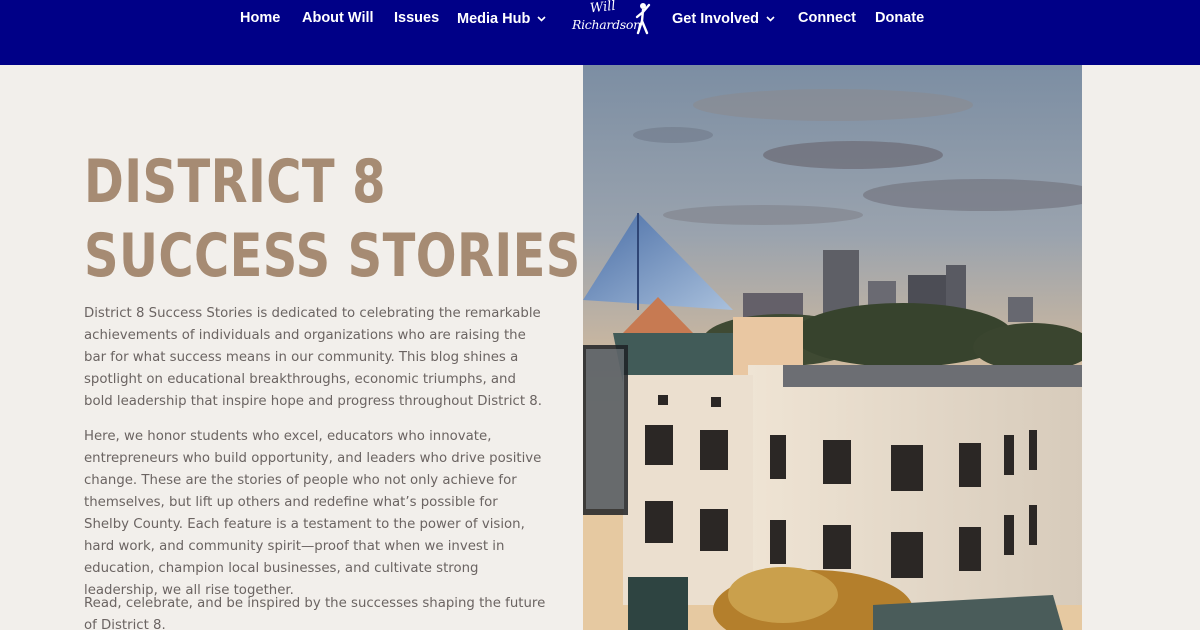 This screenshot has height=630, width=1200. What do you see at coordinates (899, 18) in the screenshot?
I see `nav-donate: Donate` at bounding box center [899, 18].